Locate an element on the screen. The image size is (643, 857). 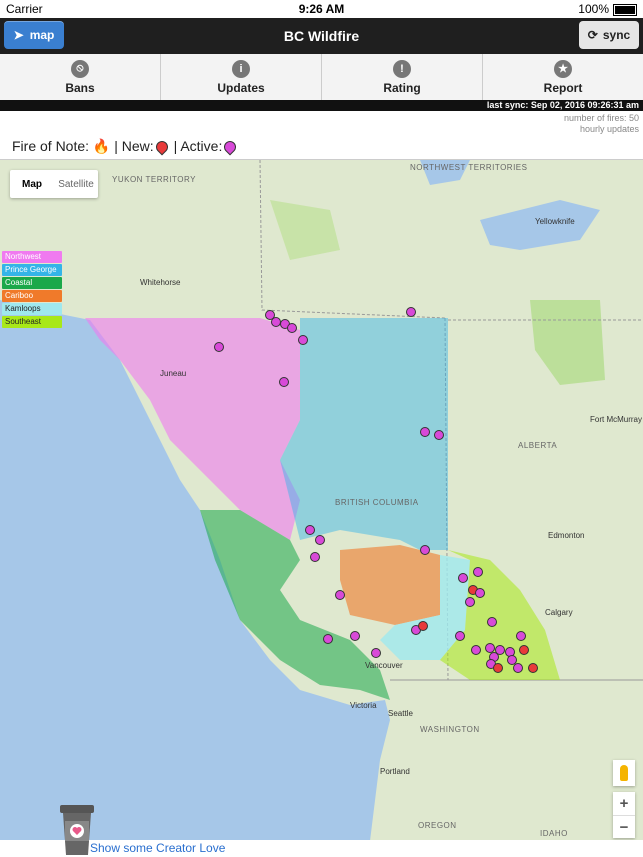
map-label-calgary: Calgary is located at coordinates (559, 612).